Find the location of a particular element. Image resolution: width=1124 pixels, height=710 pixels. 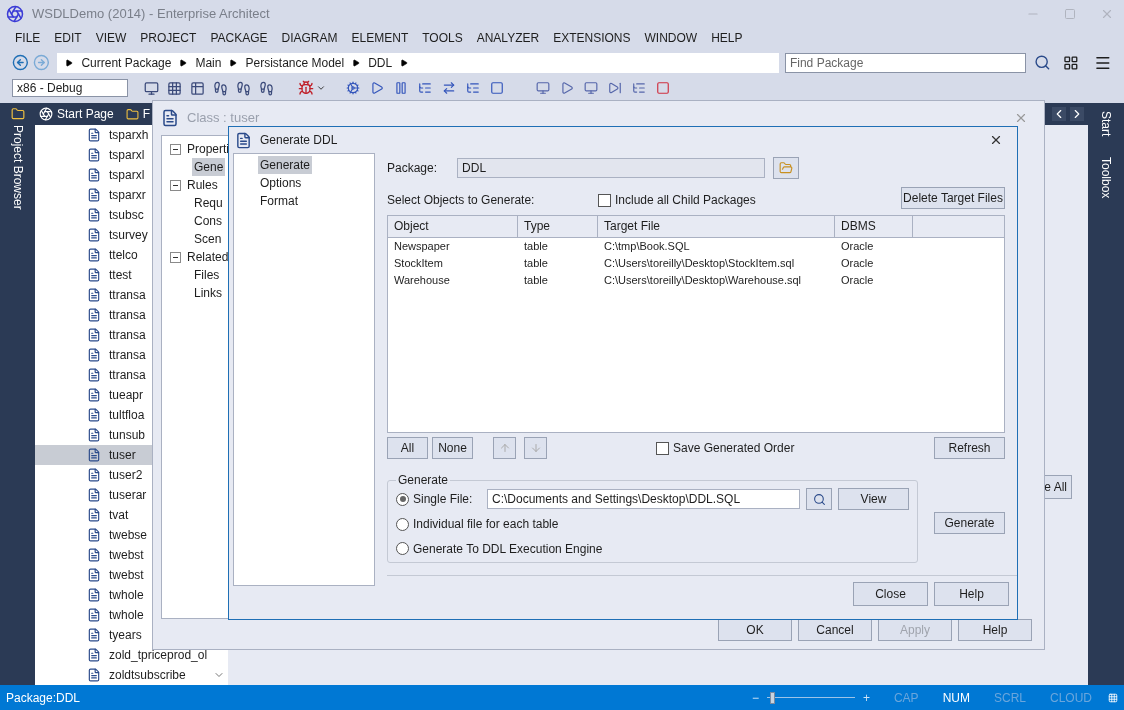

menu-item: PACKAGE is located at coordinates (239, 37).